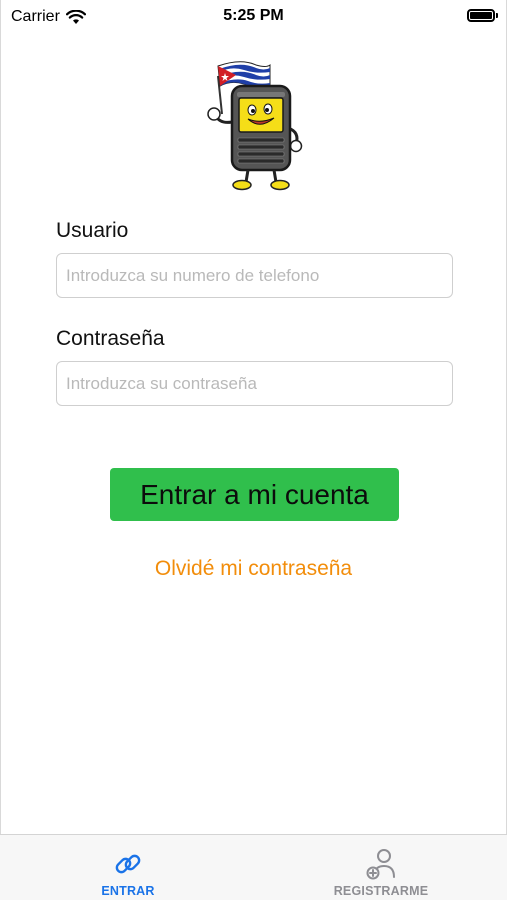 The image size is (507, 901). I want to click on tab-bar: ENTRAR REGISTRARME, so click(253, 867).